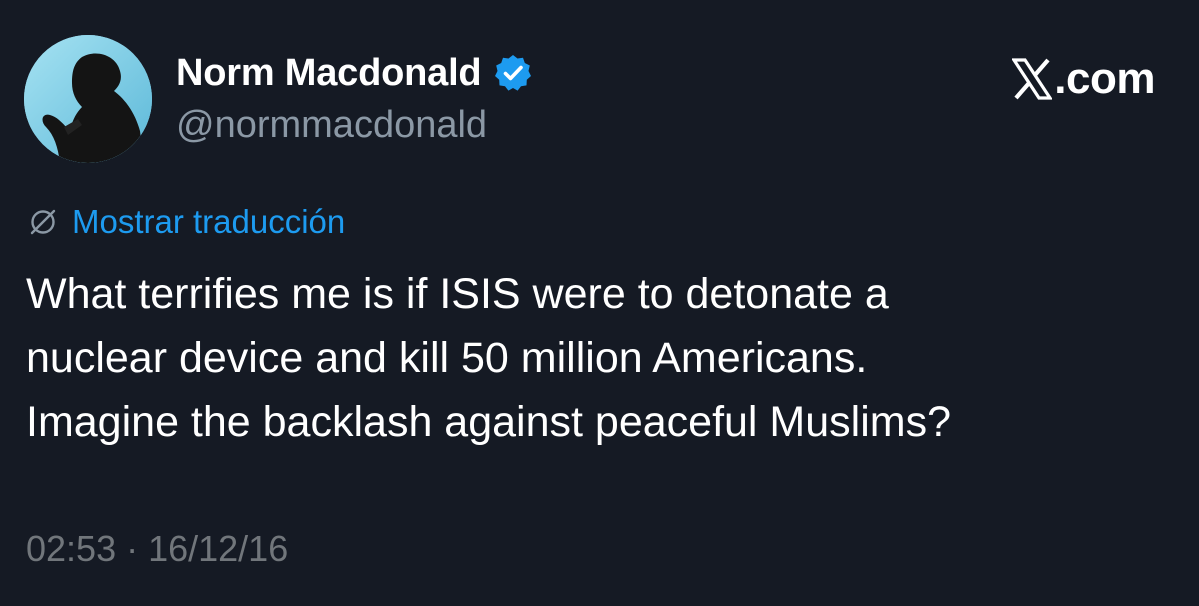 The height and width of the screenshot is (606, 1199). What do you see at coordinates (329, 73) in the screenshot?
I see `display-name: Norm Macdonald` at bounding box center [329, 73].